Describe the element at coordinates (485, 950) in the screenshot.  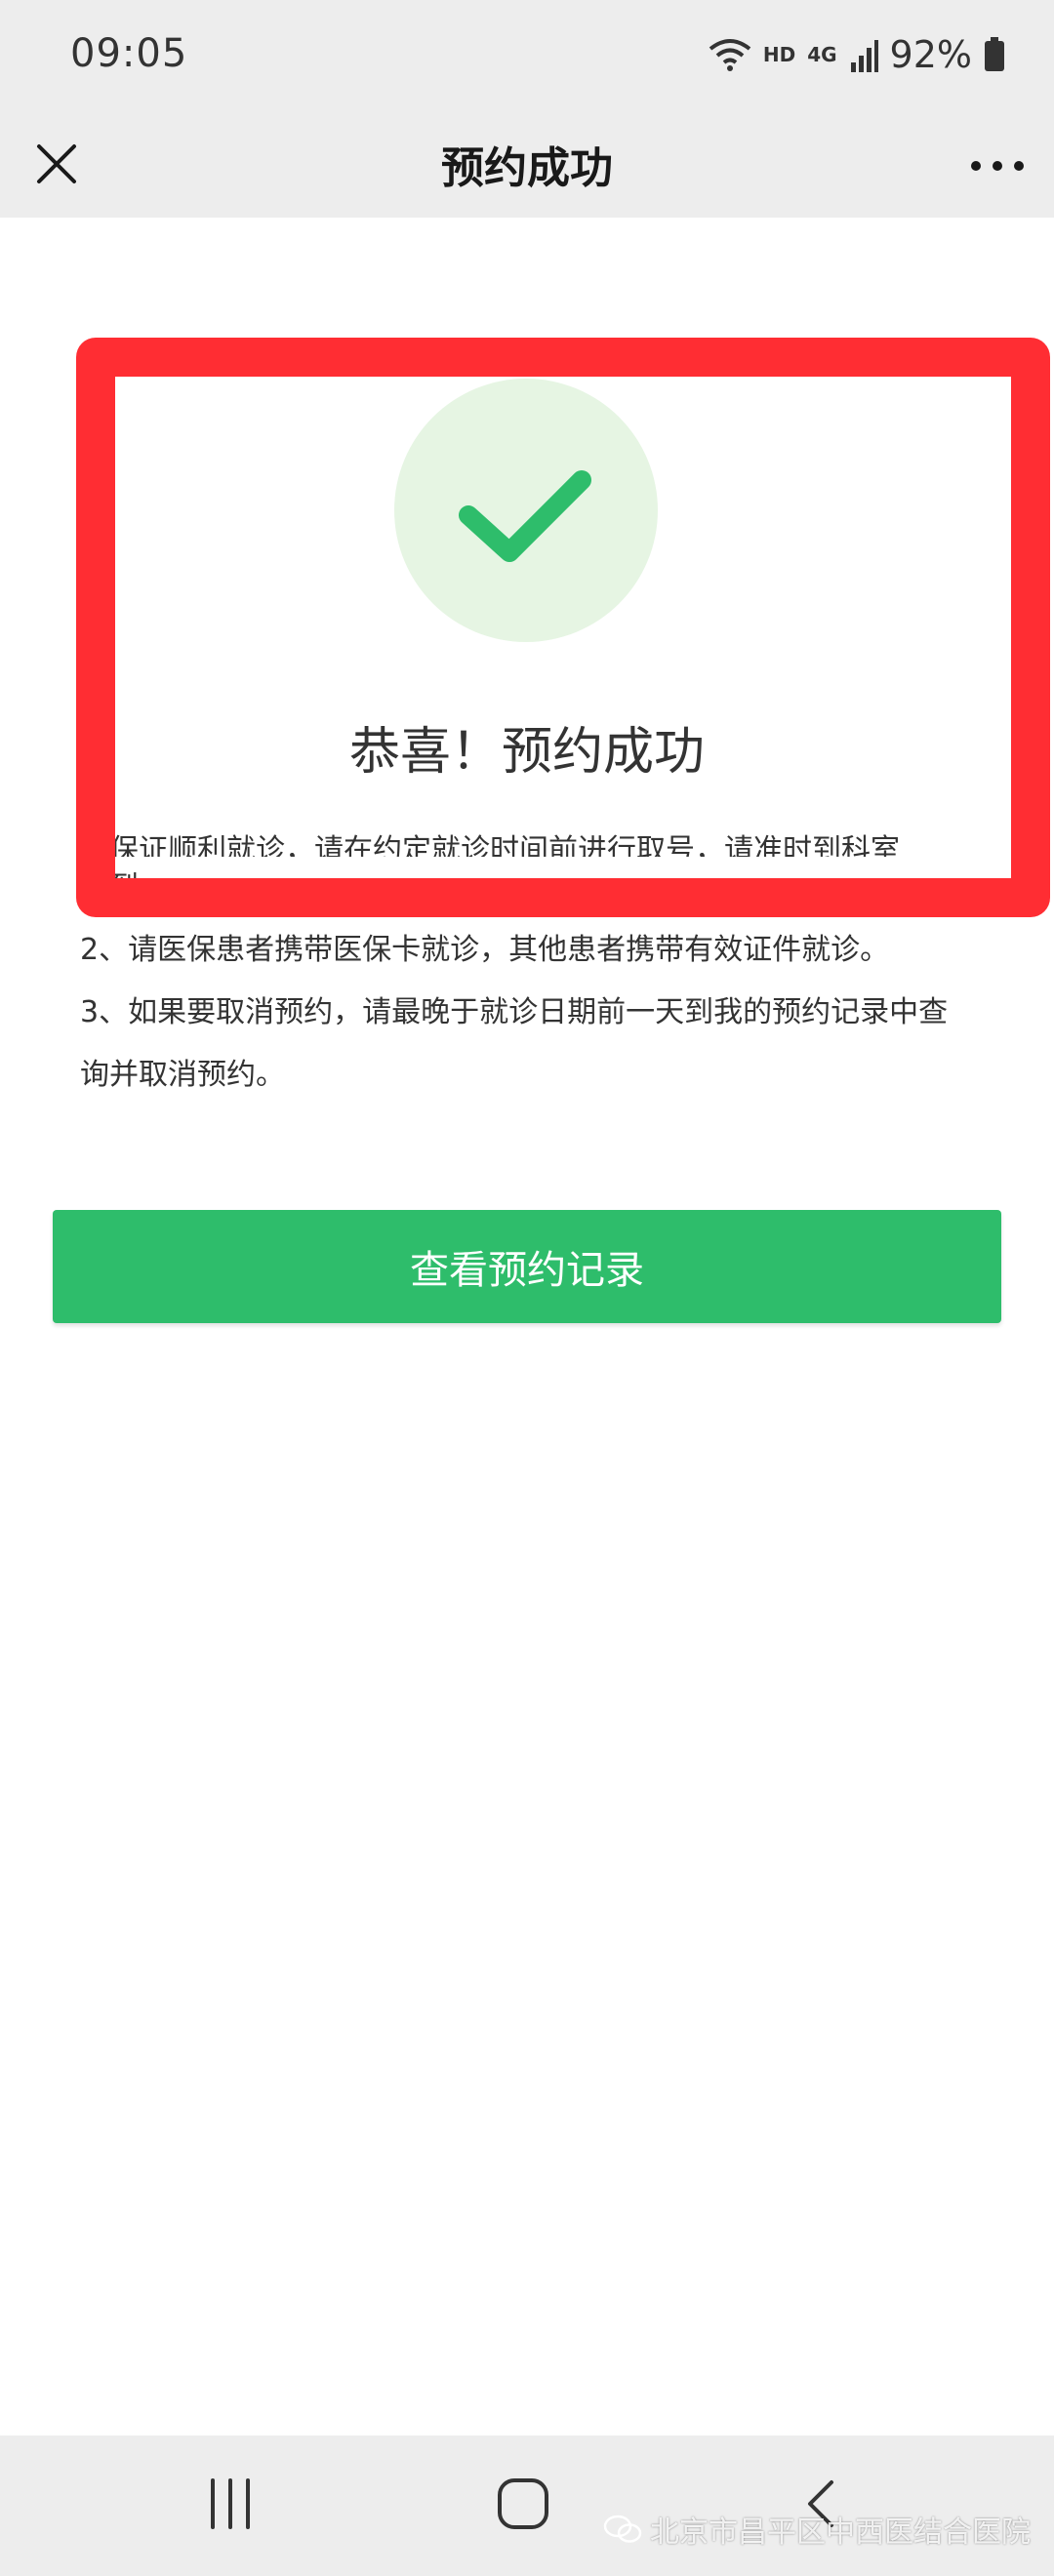
I see `note-2: 2、请医保患者携带医保卡就诊，其他患者携带有效证件就诊。` at that location.